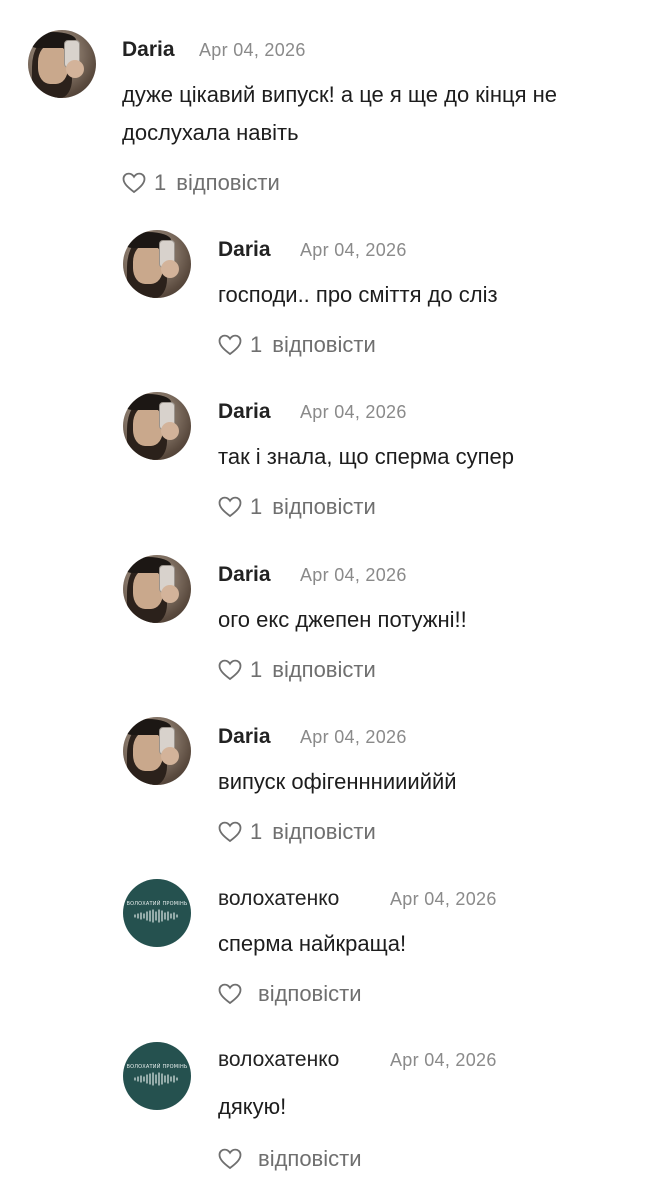  I want to click on comment-text-line: господи.. про сміття до сліз, so click(358, 294).